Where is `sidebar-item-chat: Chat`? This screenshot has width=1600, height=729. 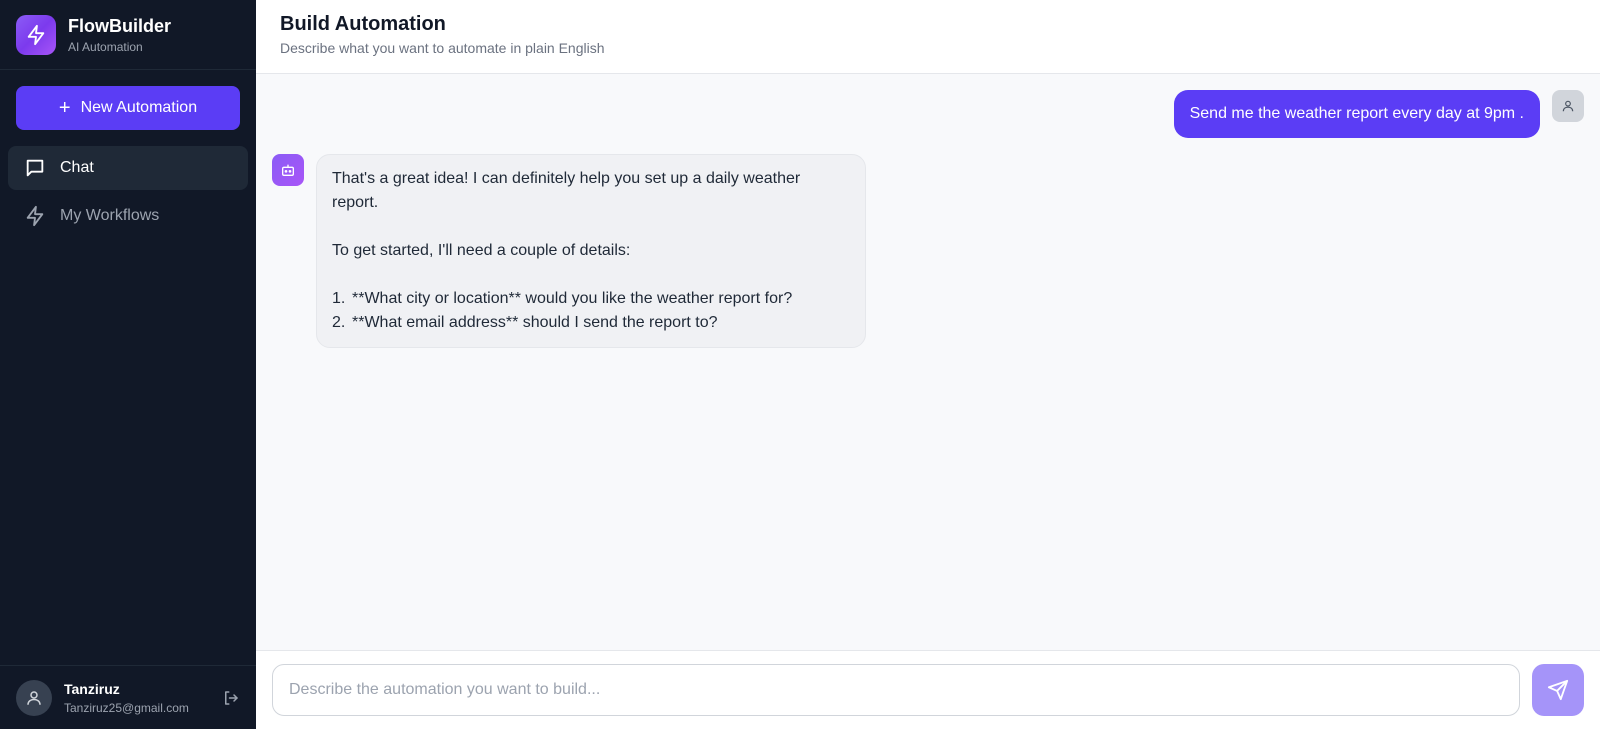
sidebar-item-chat: Chat is located at coordinates (128, 168).